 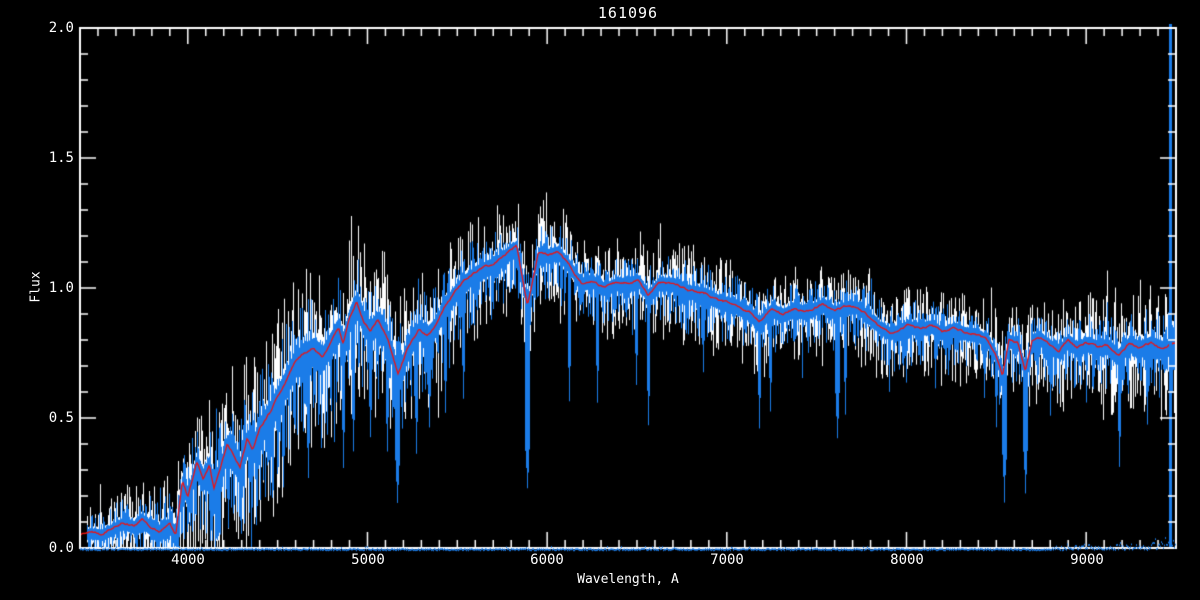 What do you see at coordinates (1087, 560) in the screenshot?
I see `x-tick-label: 9000` at bounding box center [1087, 560].